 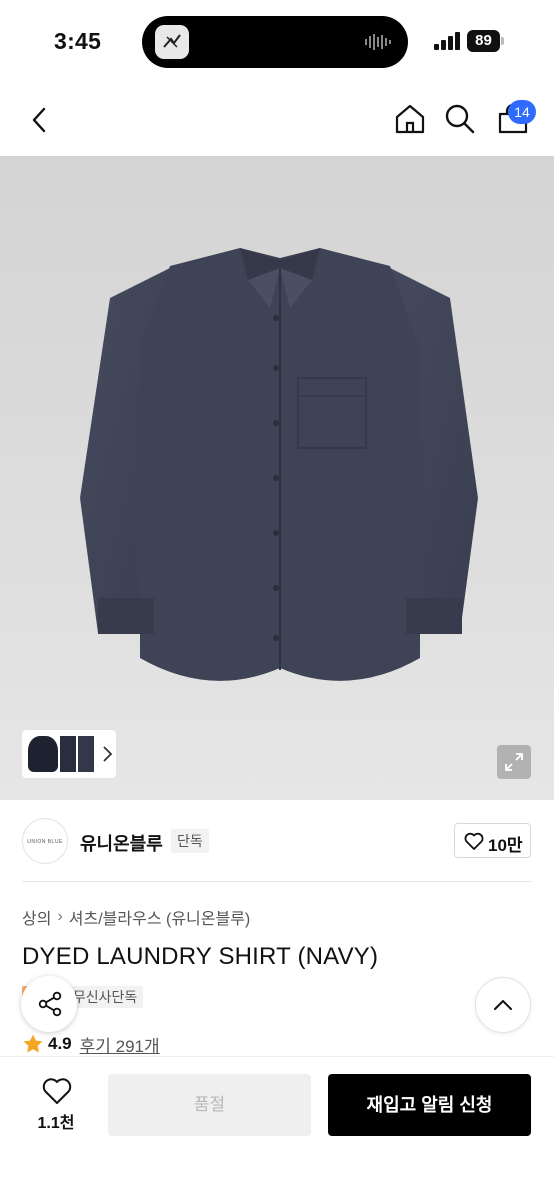 I want to click on battery-indicator: 89, so click(x=486, y=41).